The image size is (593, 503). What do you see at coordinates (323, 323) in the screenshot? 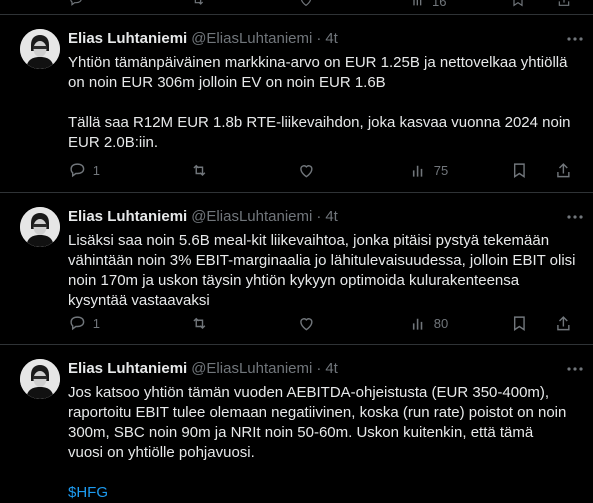
I see `tweet-action-bar: 1 80` at bounding box center [323, 323].